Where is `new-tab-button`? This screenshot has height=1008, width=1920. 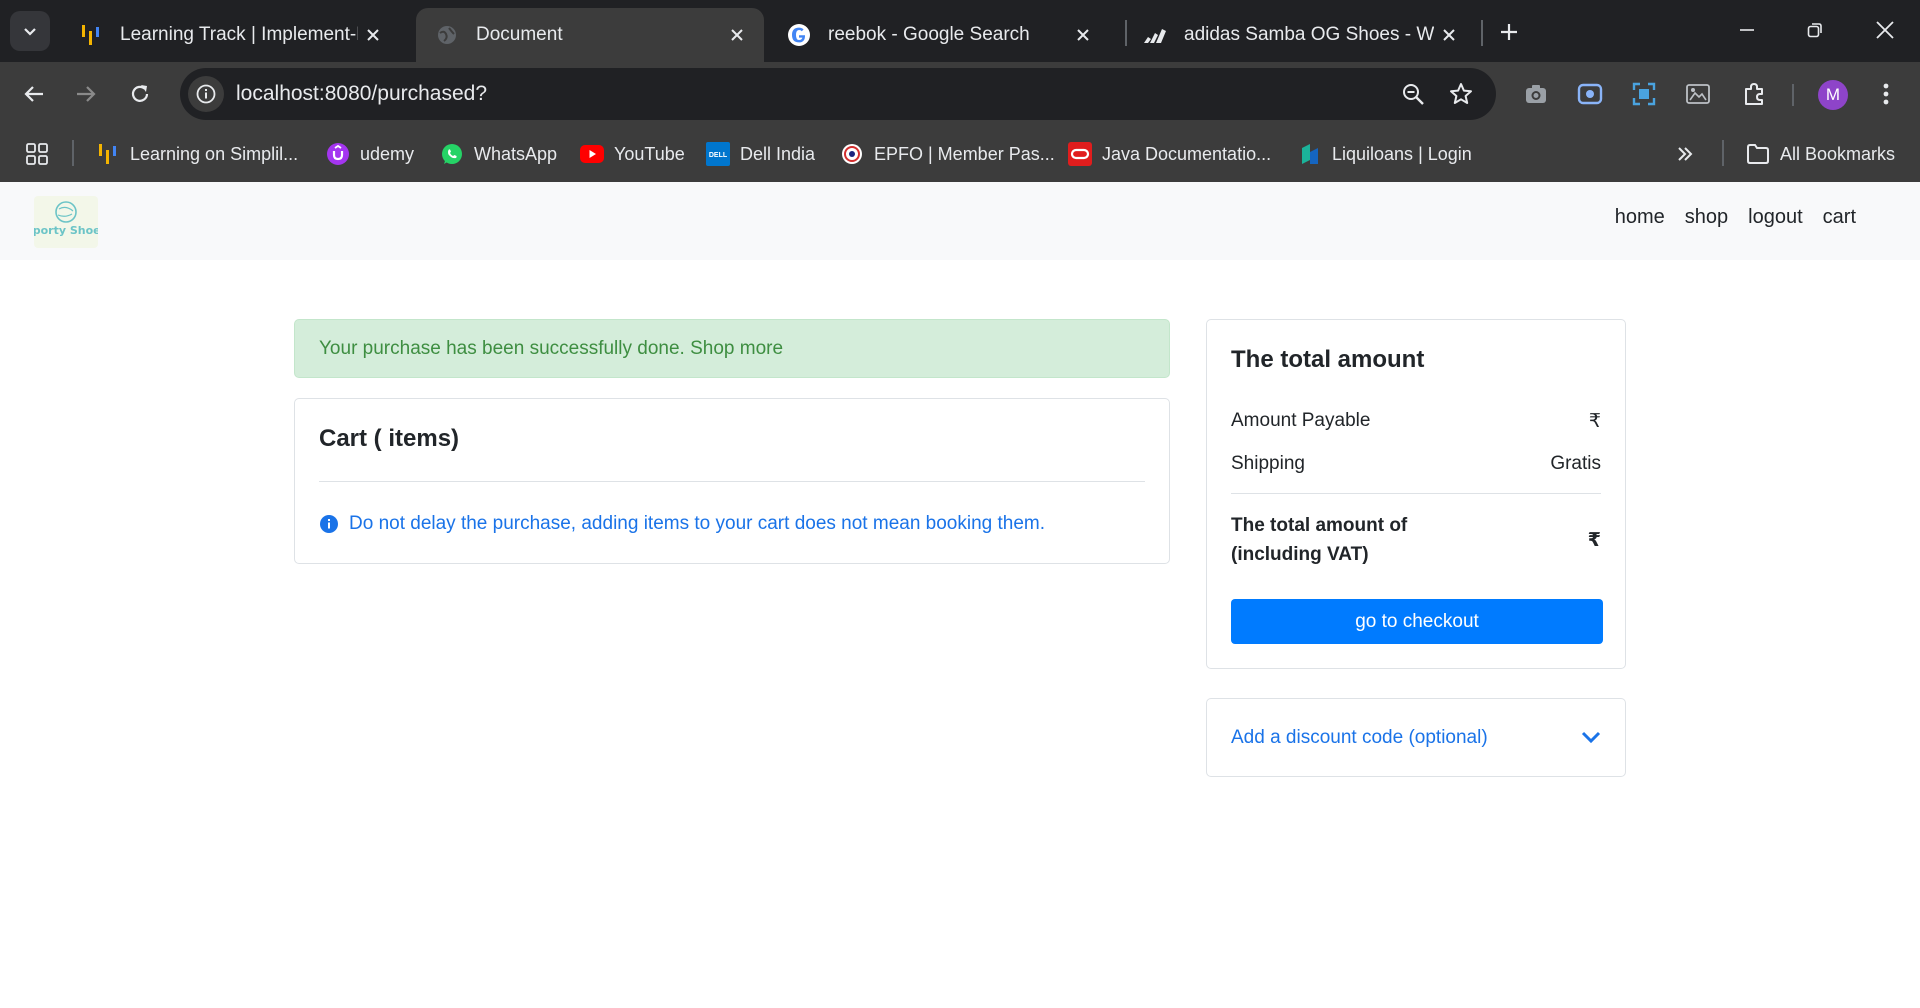
new-tab-button is located at coordinates (1509, 32).